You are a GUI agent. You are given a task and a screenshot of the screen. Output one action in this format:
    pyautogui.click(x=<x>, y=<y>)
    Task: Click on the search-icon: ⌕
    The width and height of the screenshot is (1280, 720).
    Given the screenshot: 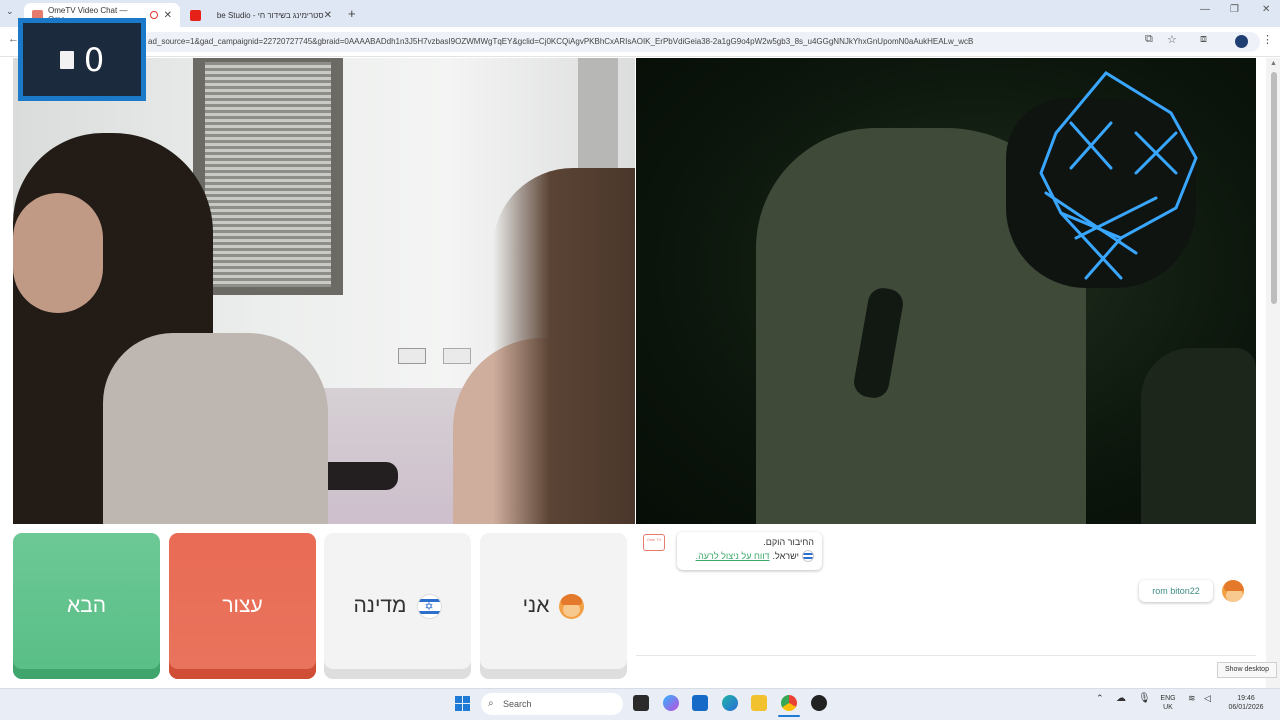 What is the action you would take?
    pyautogui.click(x=491, y=703)
    